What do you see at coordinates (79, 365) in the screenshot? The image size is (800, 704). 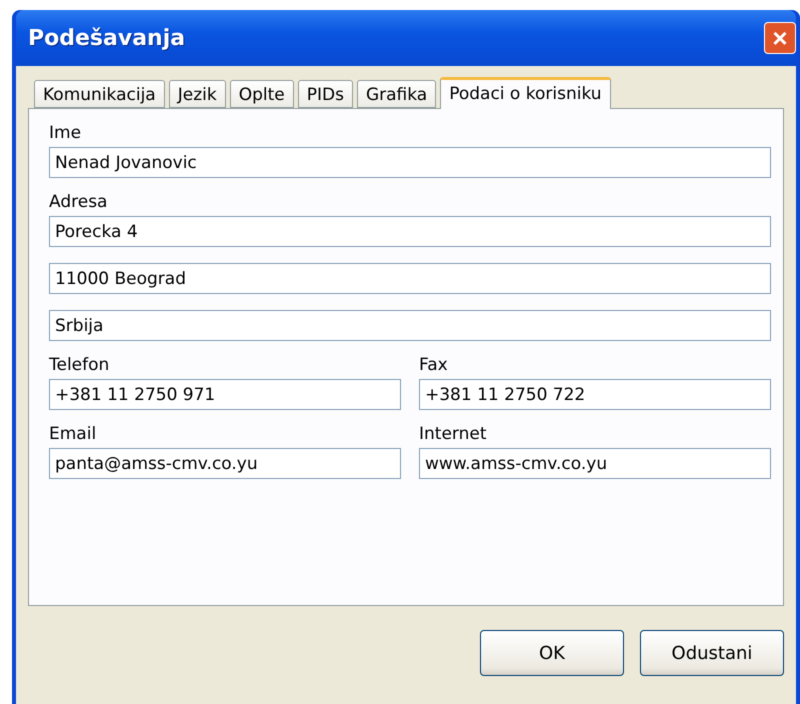 I see `field-label: Telefon` at bounding box center [79, 365].